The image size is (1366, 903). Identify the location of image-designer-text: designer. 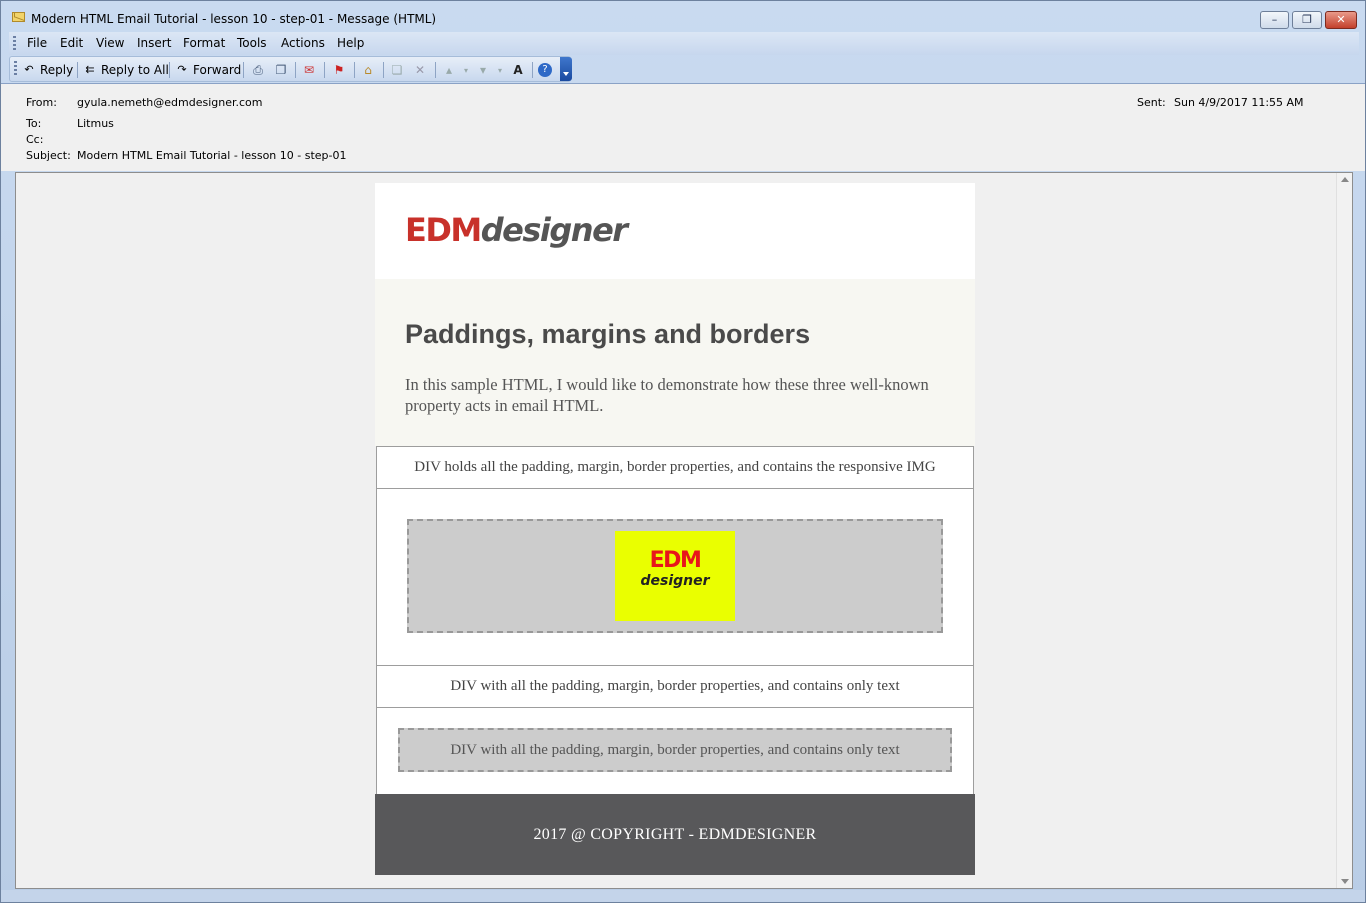
(675, 581).